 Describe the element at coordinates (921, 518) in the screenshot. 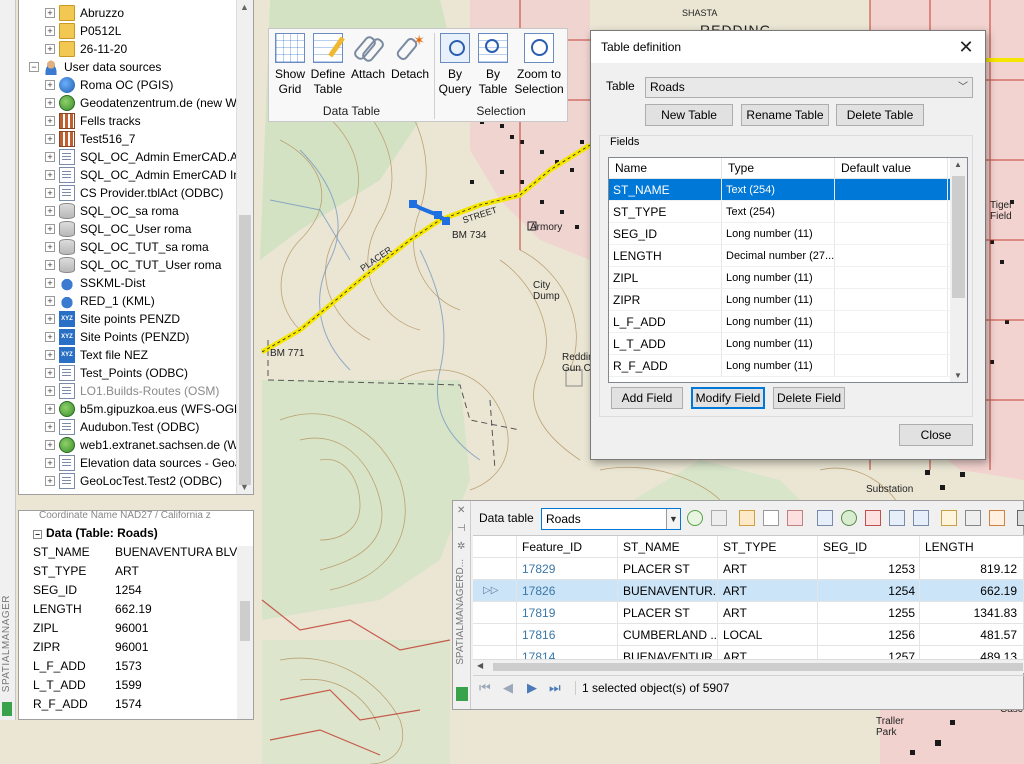

I see `zoom-table-icon` at that location.